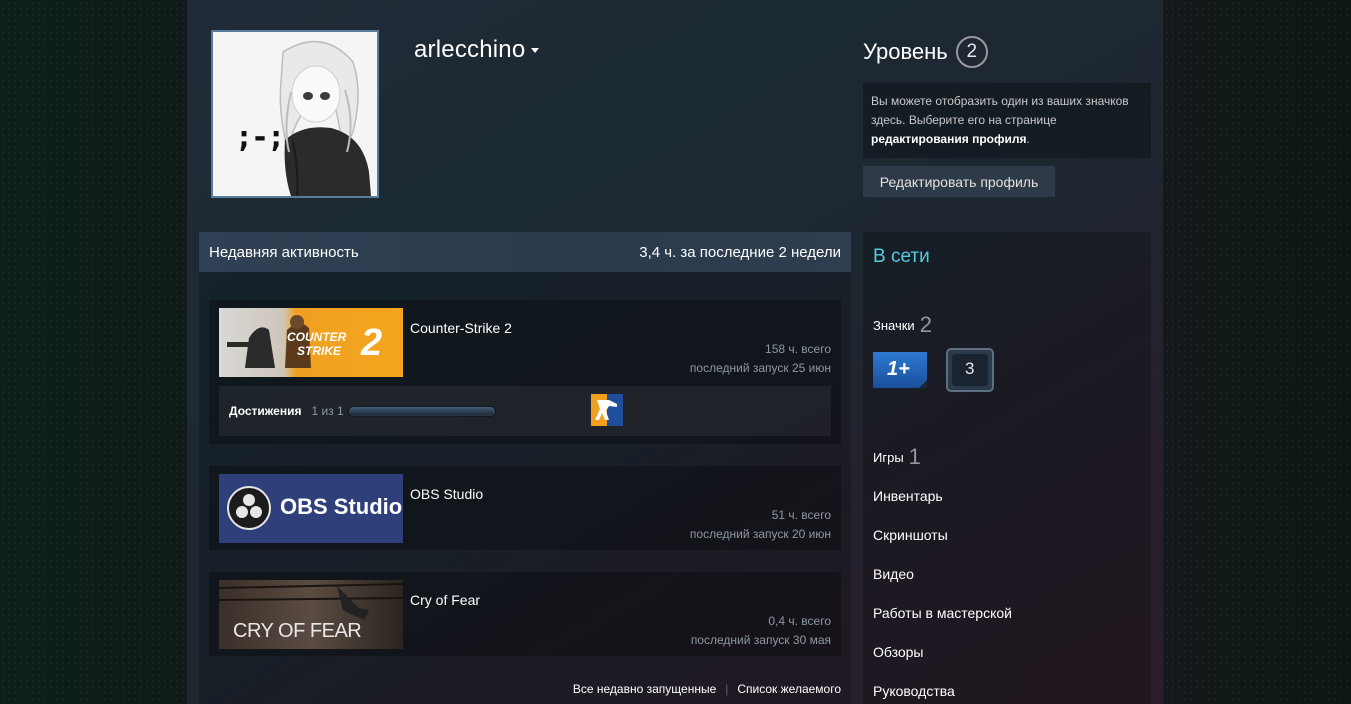 The image size is (1351, 704). I want to click on game-capsule-cs2: COUNTER STRIKE 2, so click(311, 342).